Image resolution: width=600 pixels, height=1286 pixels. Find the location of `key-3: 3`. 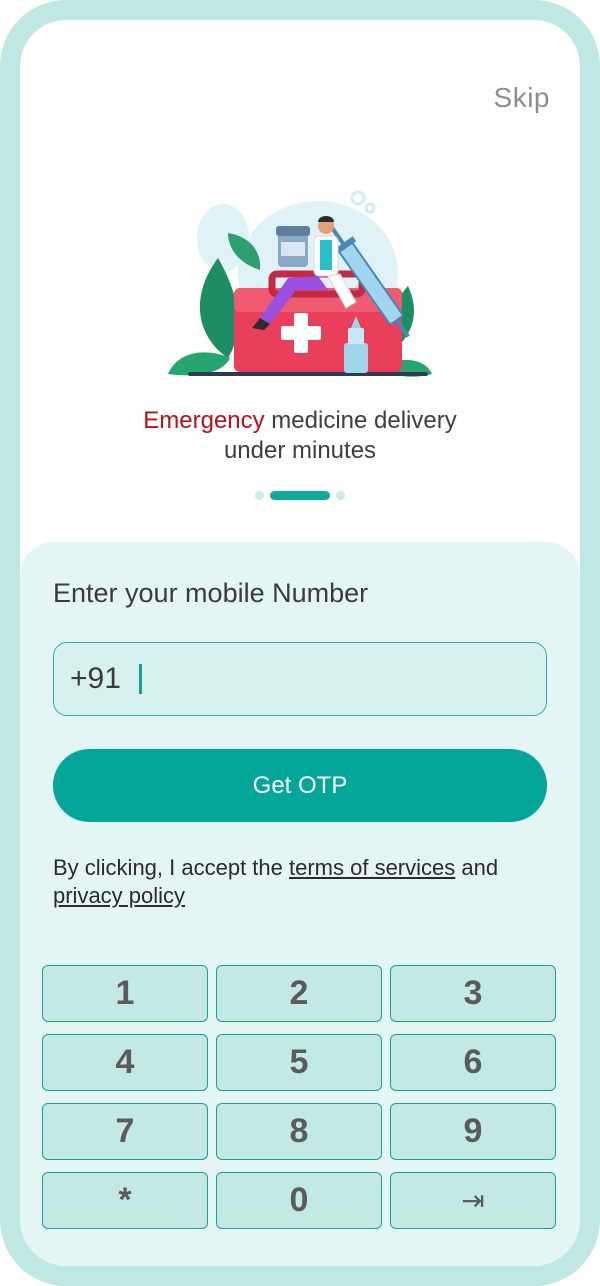

key-3: 3 is located at coordinates (473, 993).